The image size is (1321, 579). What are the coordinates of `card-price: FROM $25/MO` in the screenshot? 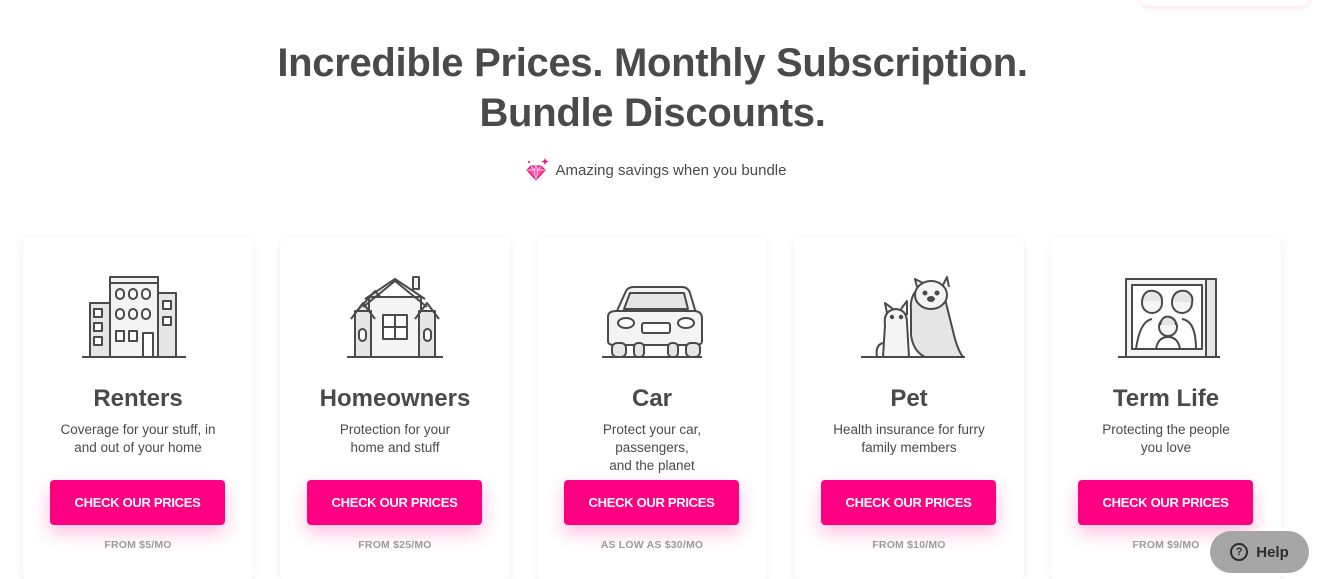 It's located at (395, 545).